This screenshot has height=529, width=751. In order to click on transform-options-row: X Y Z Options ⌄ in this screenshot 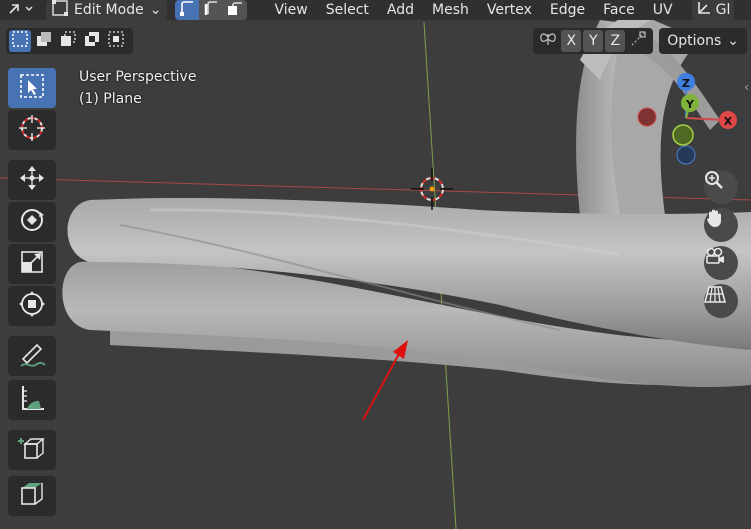, I will do `click(640, 41)`.